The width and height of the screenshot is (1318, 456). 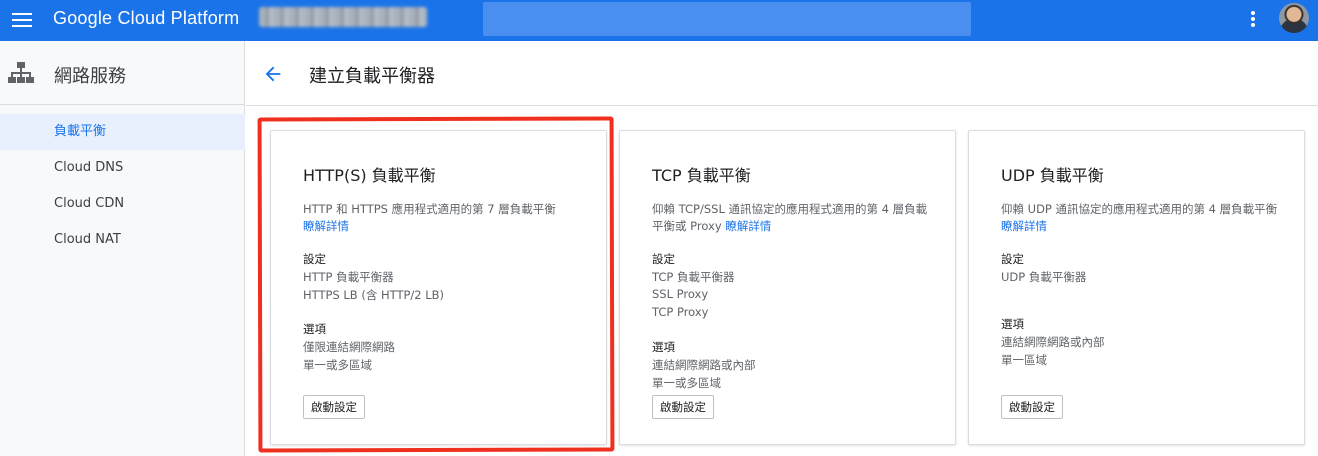 I want to click on sidebar-header: 網路服務, so click(x=122, y=73).